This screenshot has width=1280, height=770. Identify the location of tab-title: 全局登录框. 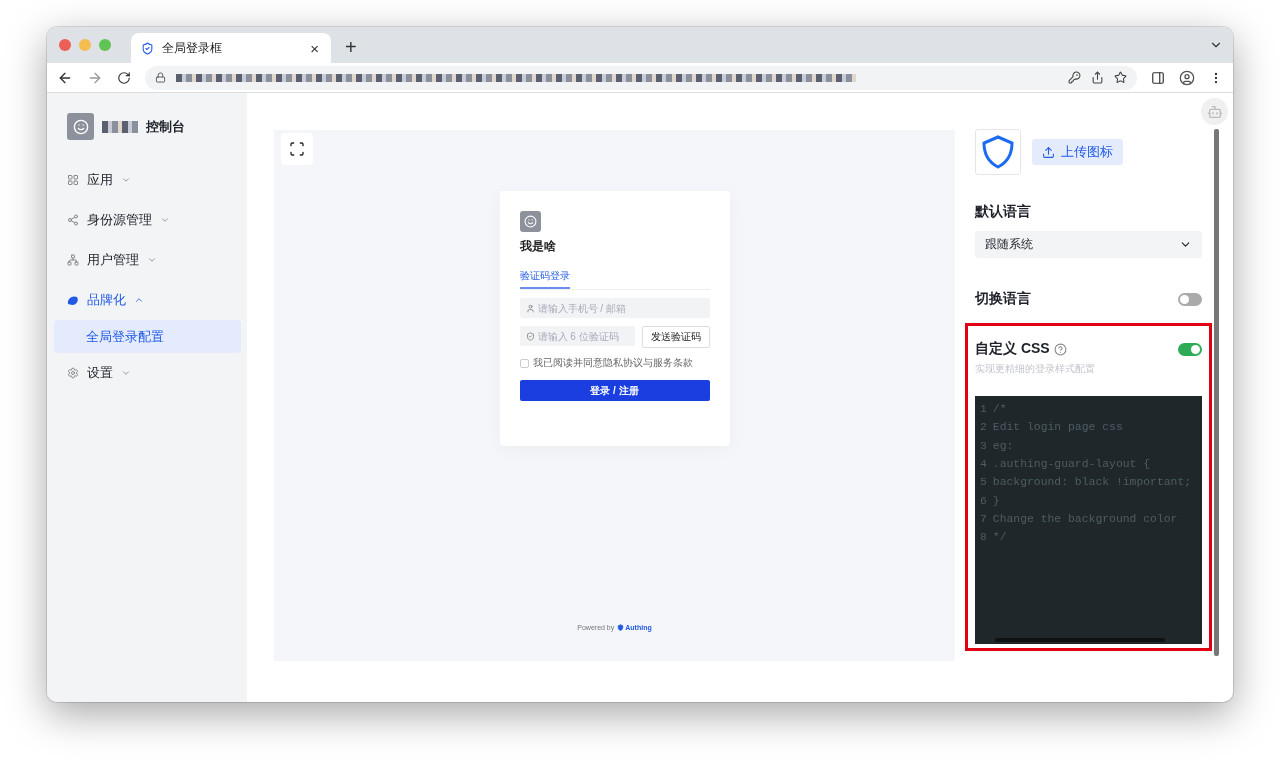
(192, 48).